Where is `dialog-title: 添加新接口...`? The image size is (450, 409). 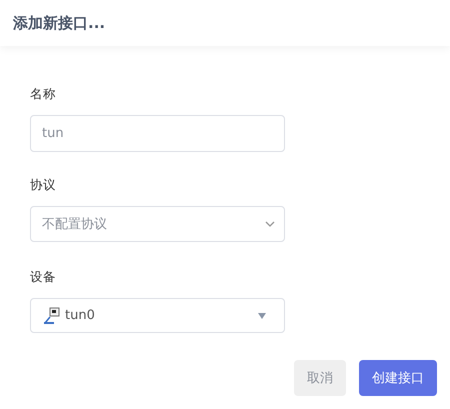
dialog-title: 添加新接口... is located at coordinates (59, 23).